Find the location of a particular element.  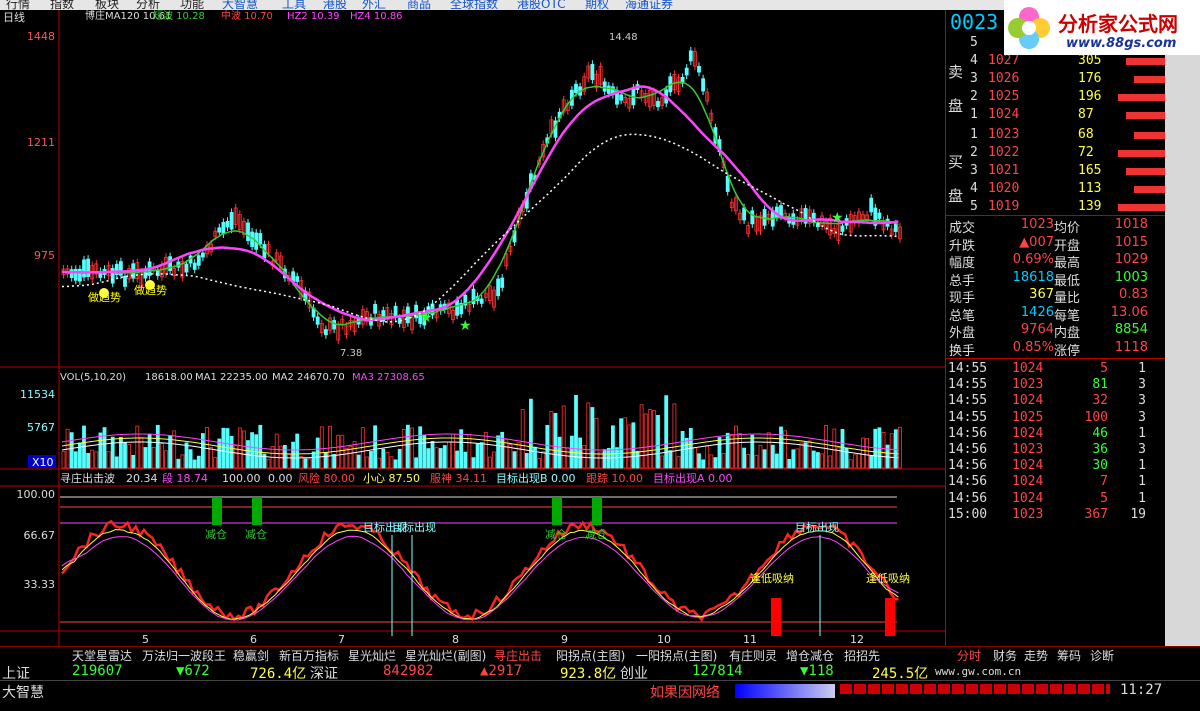

label-reduce-3: 减仓 is located at coordinates (556, 534).